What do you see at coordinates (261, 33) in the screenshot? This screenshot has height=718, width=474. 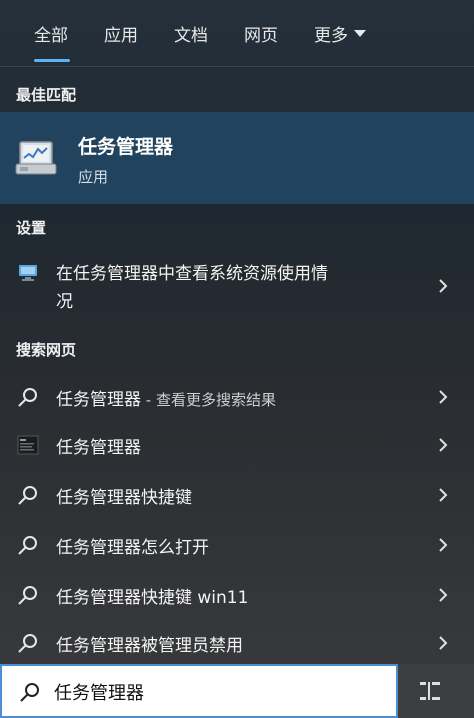 I see `tab-web: 网页` at bounding box center [261, 33].